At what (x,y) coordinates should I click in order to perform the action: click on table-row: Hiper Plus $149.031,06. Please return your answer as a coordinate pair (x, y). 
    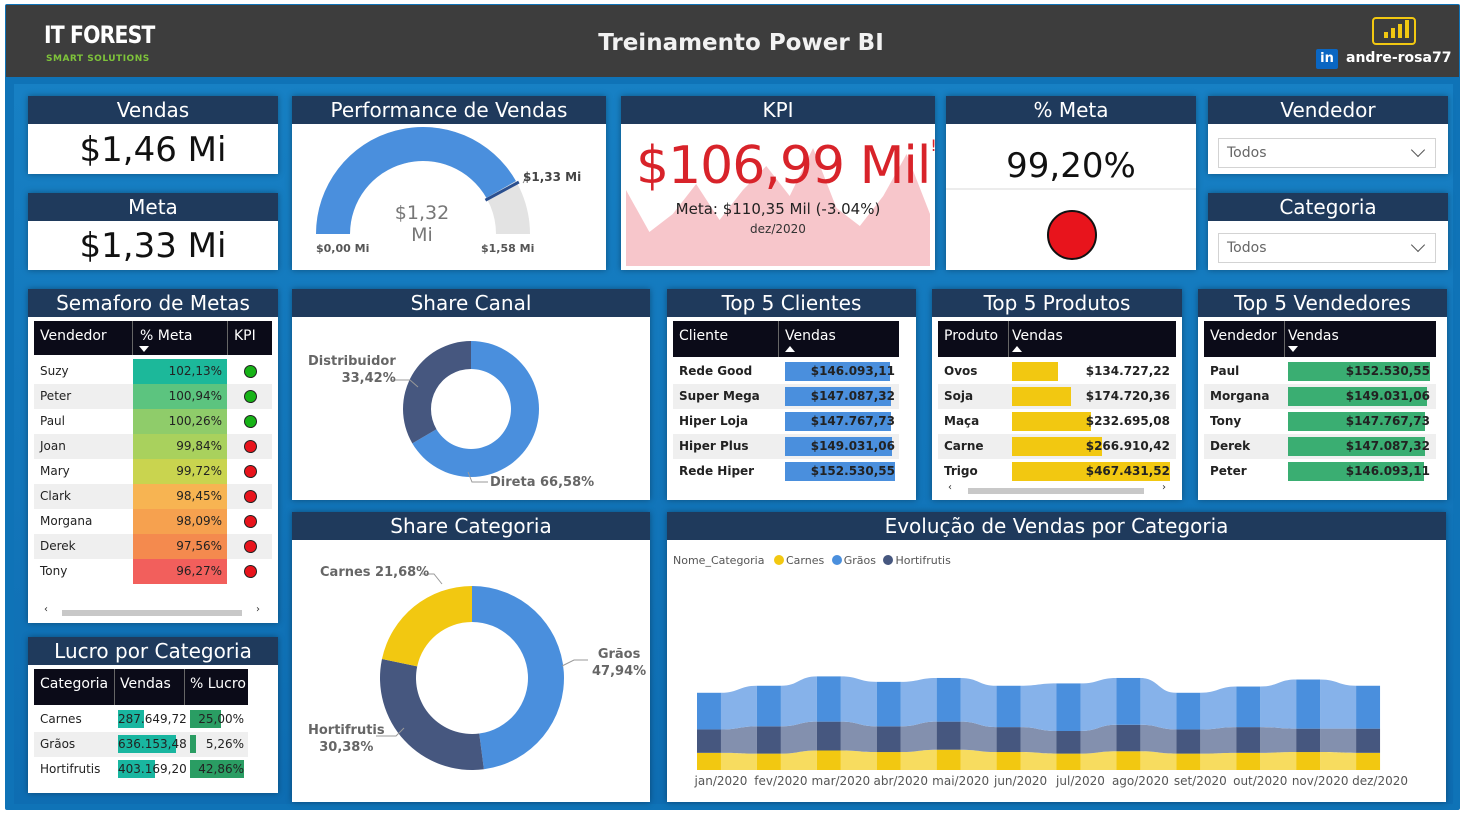
    Looking at the image, I should click on (786, 446).